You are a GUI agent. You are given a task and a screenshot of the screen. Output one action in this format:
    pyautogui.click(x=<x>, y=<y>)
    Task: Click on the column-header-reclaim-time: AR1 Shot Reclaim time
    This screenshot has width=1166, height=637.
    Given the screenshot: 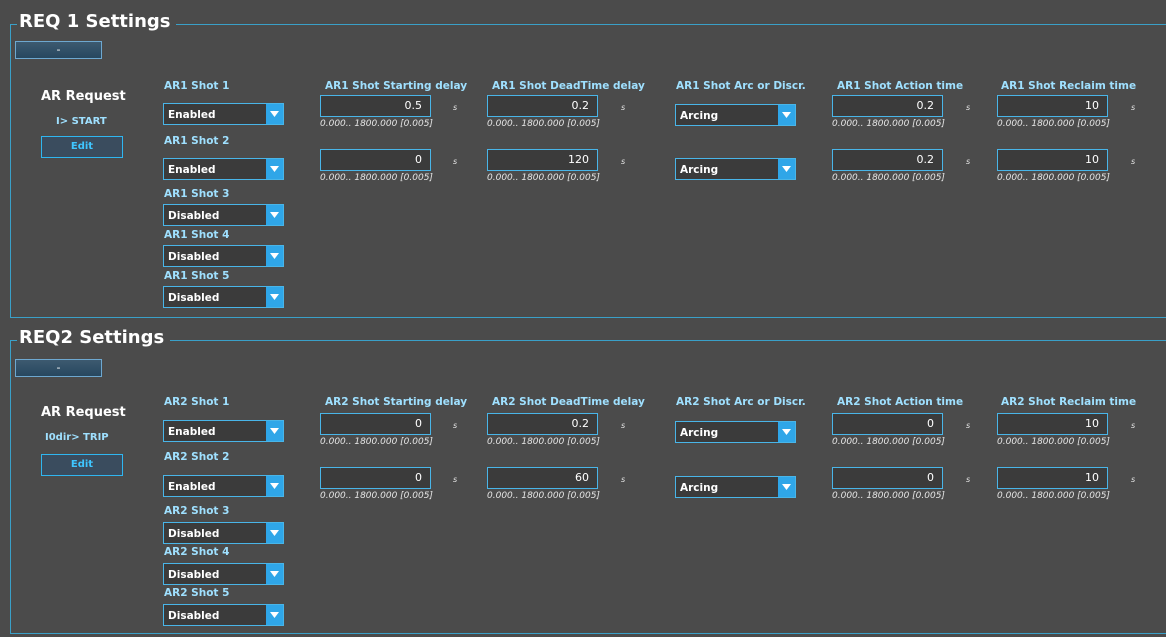 What is the action you would take?
    pyautogui.click(x=1069, y=86)
    